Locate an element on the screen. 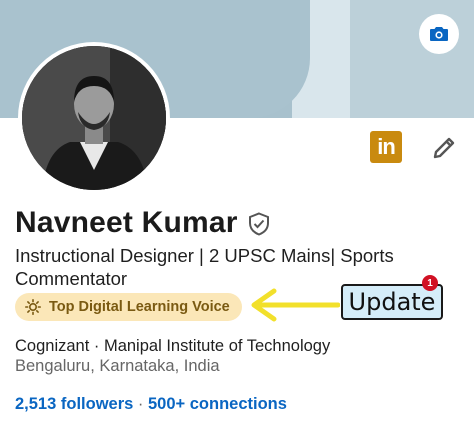  profile-photo-image is located at coordinates (94, 118).